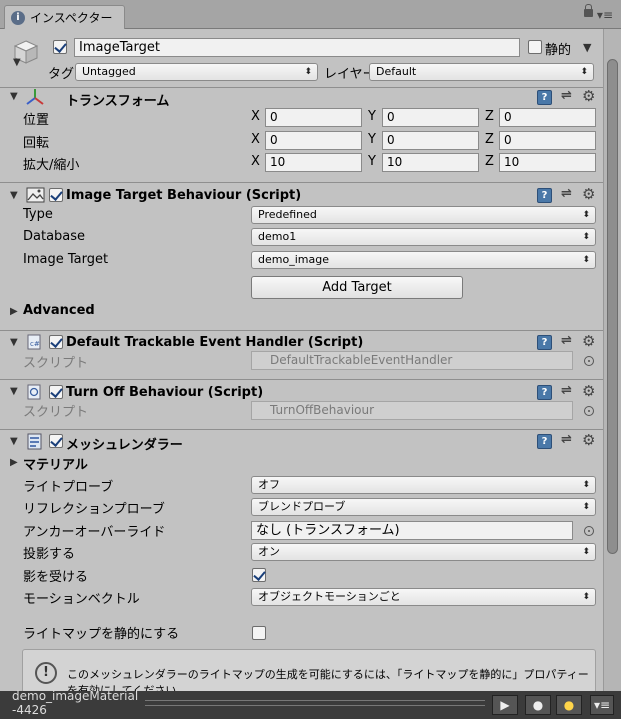 This screenshot has width=621, height=719. Describe the element at coordinates (301, 379) in the screenshot. I see `divider` at that location.